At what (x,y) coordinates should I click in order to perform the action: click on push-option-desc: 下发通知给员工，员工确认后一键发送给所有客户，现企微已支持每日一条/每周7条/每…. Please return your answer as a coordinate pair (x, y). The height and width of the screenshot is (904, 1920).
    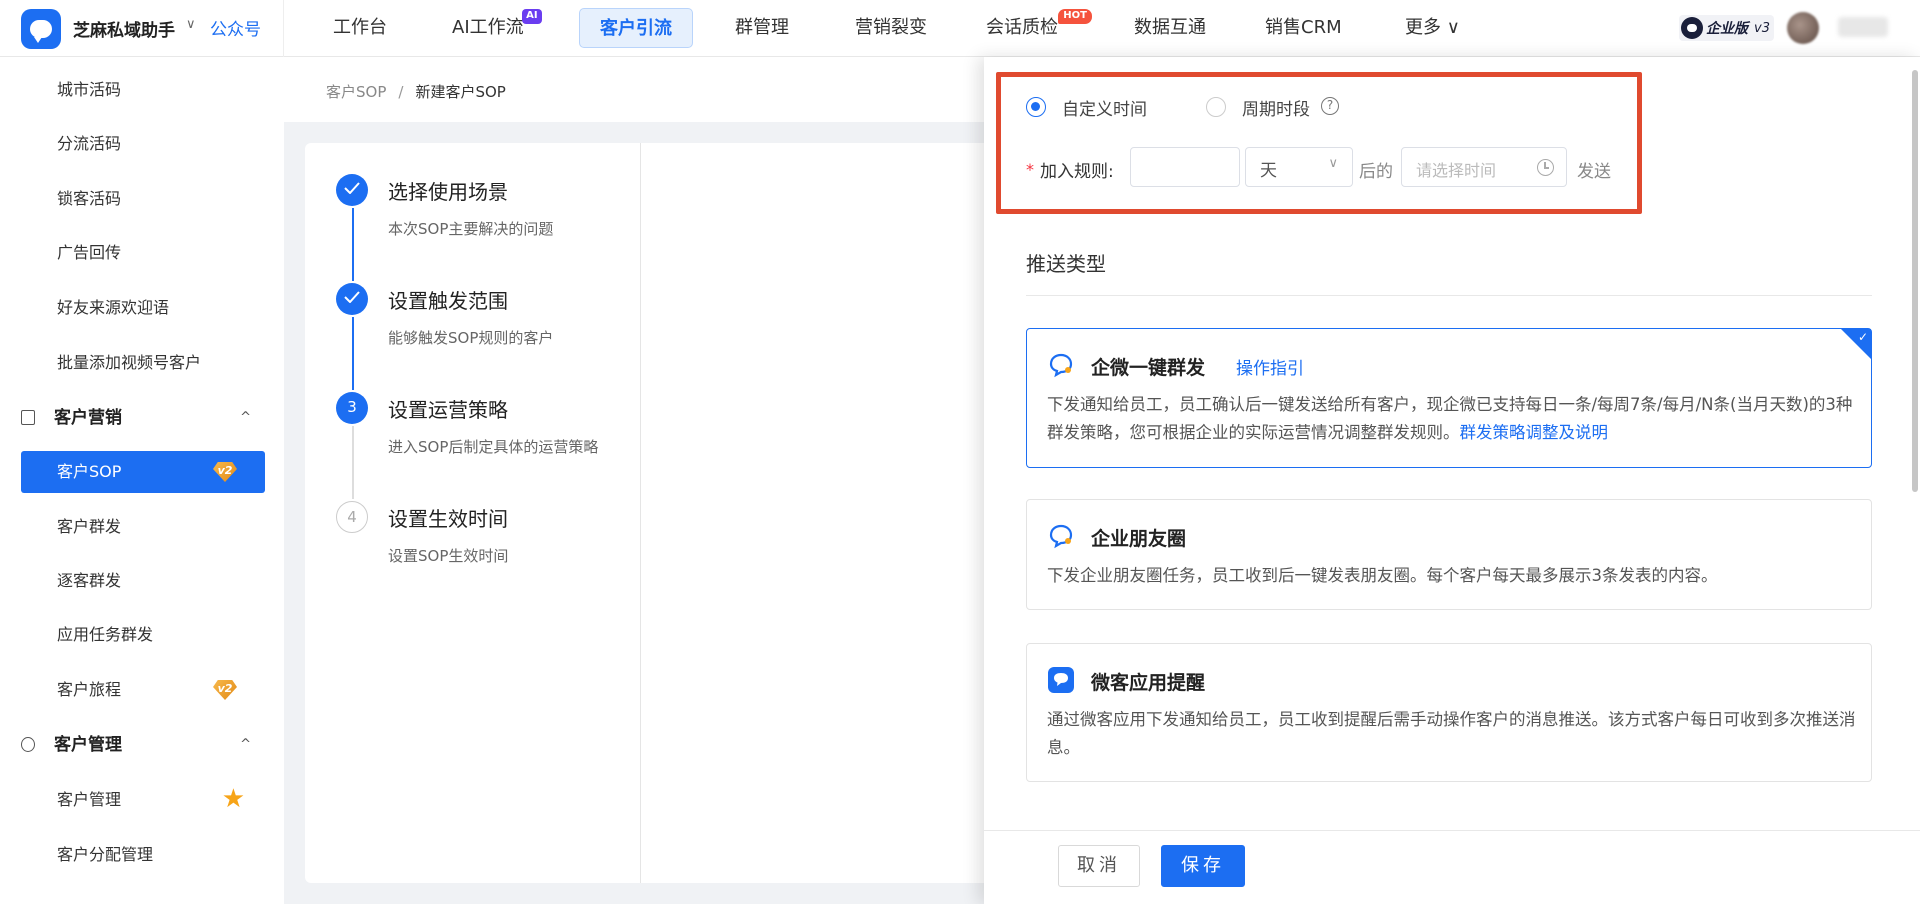
    Looking at the image, I should click on (1450, 418).